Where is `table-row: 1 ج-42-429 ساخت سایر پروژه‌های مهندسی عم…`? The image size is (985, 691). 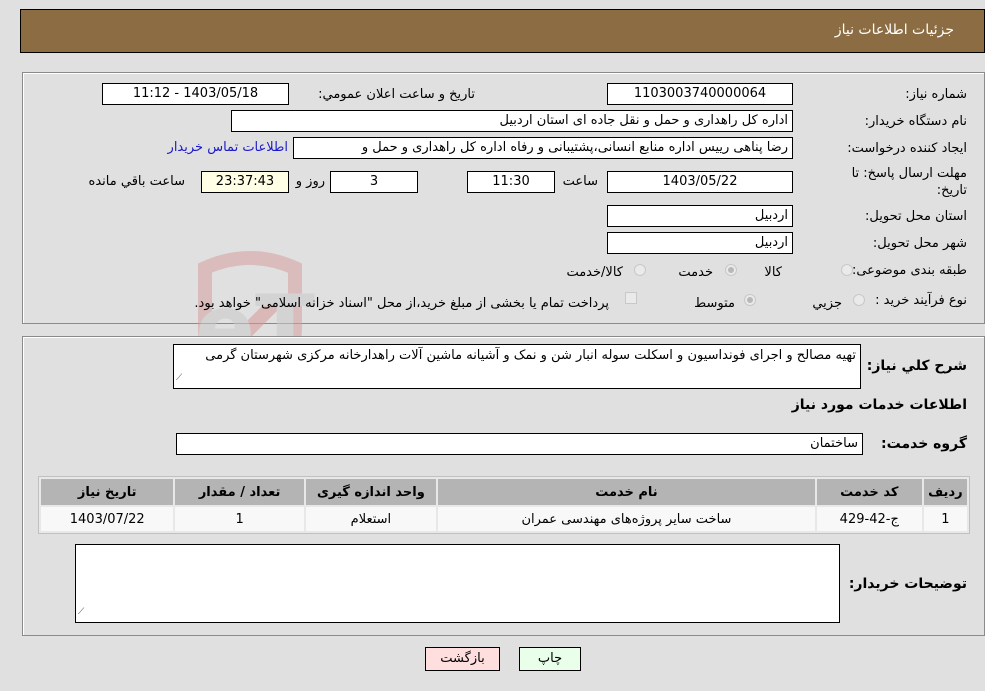
table-row: 1 ج-42-429 ساخت سایر پروژه‌های مهندسی عم… is located at coordinates (504, 519).